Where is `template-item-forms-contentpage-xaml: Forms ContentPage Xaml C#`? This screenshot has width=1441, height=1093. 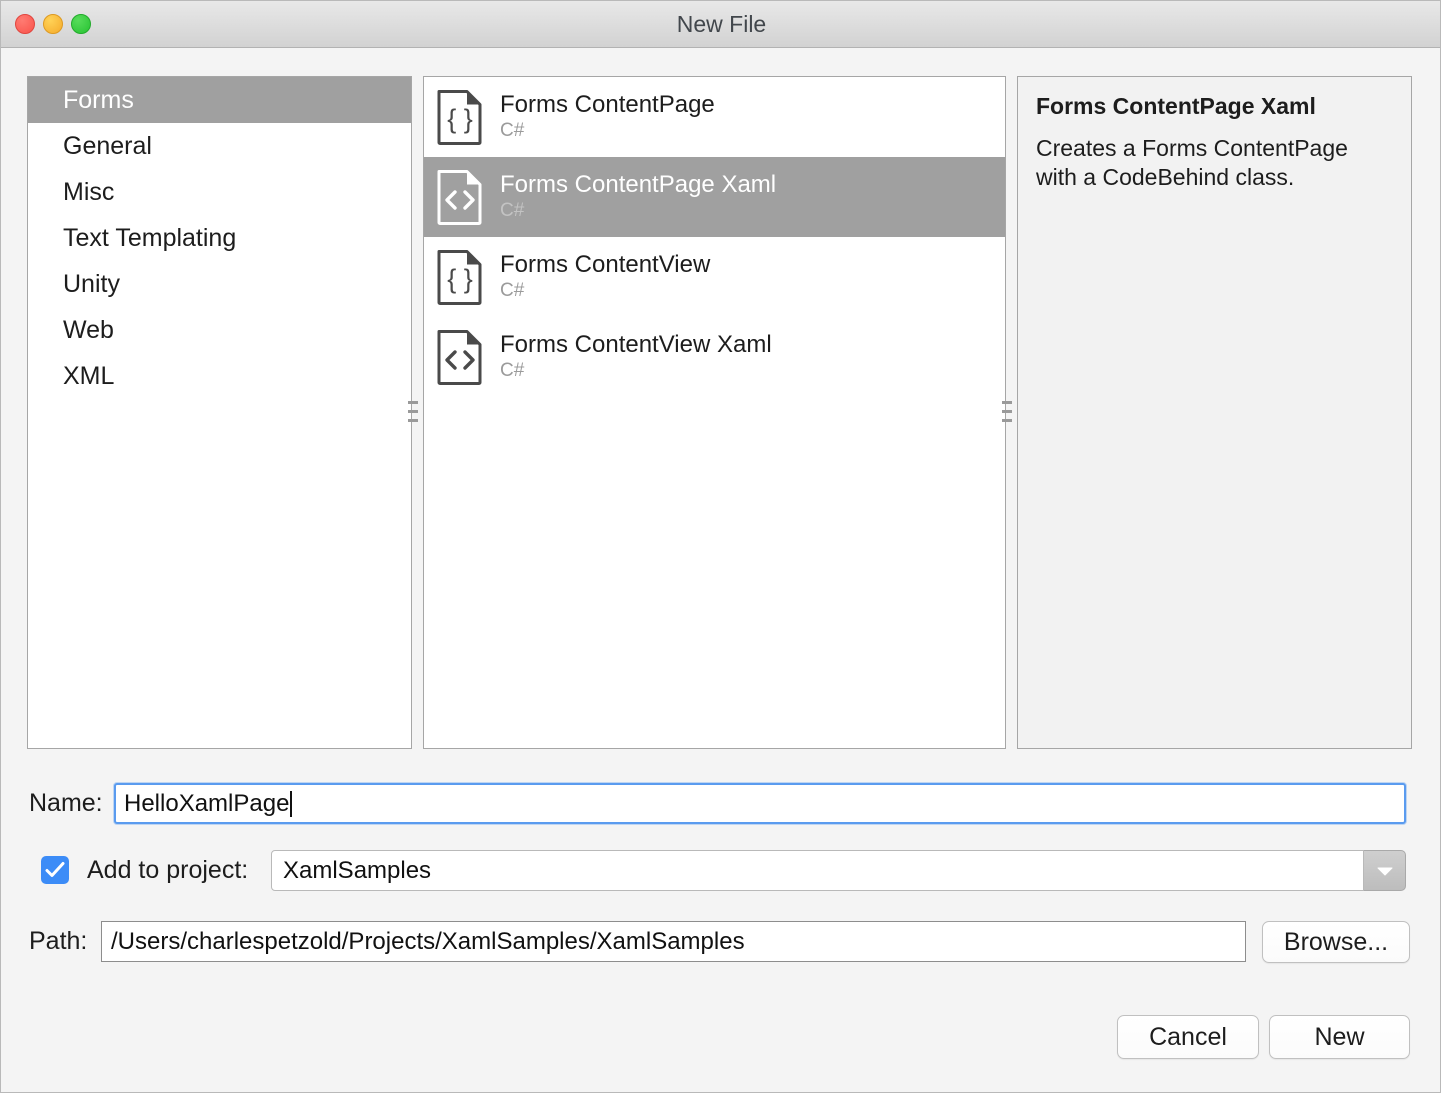
template-item-forms-contentpage-xaml: Forms ContentPage Xaml C# is located at coordinates (714, 197).